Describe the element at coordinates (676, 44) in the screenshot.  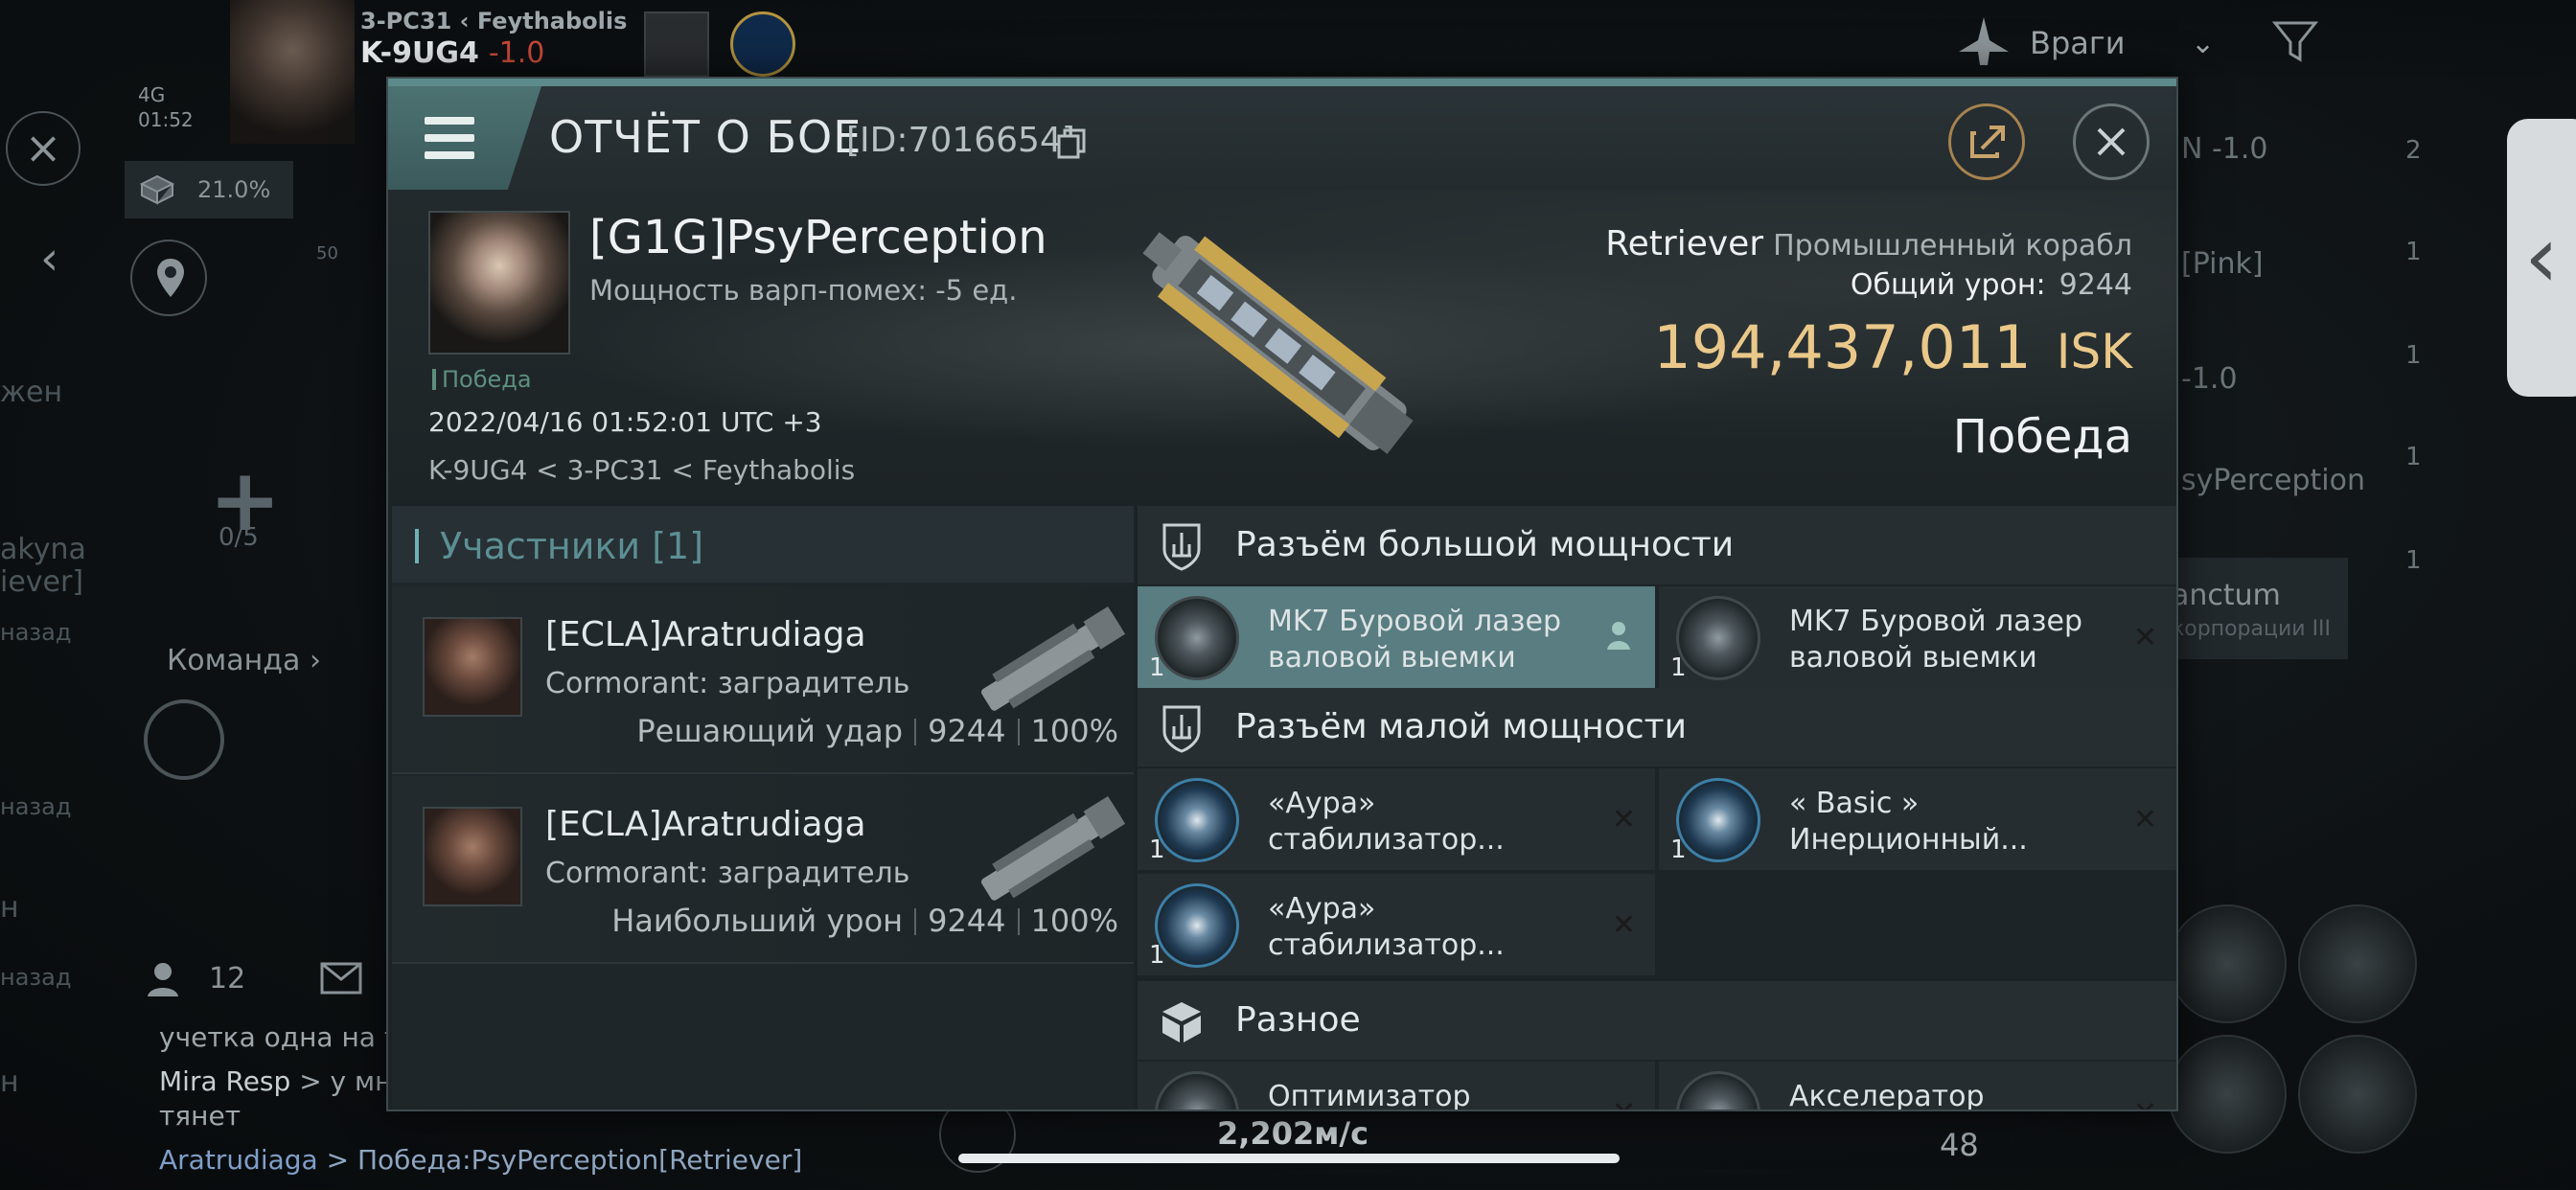
I see `corp-logo-icon` at that location.